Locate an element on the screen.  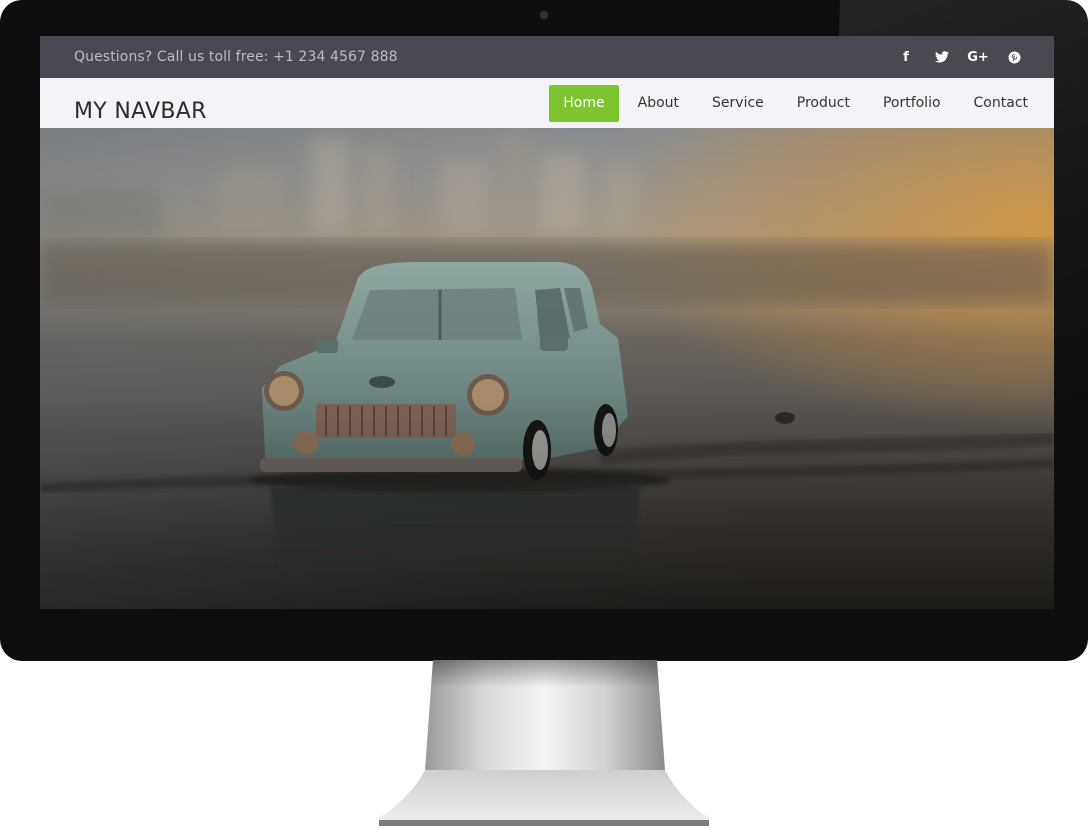
facebook-icon: f is located at coordinates (906, 57).